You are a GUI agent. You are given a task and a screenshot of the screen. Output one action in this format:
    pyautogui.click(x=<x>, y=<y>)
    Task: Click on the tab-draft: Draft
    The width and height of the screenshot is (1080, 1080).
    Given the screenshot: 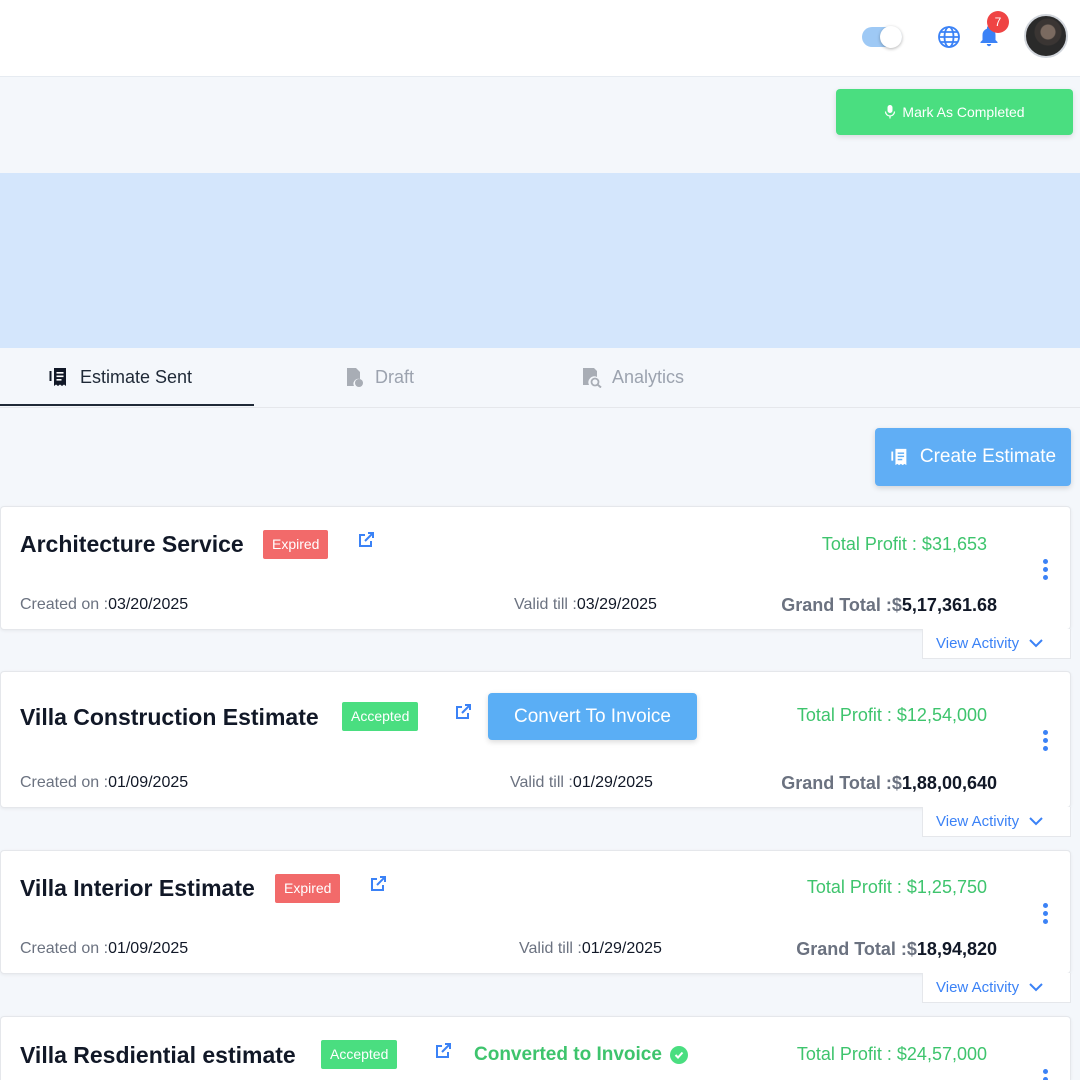 What is the action you would take?
    pyautogui.click(x=378, y=377)
    